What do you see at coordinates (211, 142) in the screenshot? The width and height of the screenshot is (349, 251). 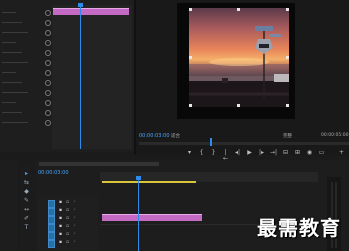 I see `program-playhead` at bounding box center [211, 142].